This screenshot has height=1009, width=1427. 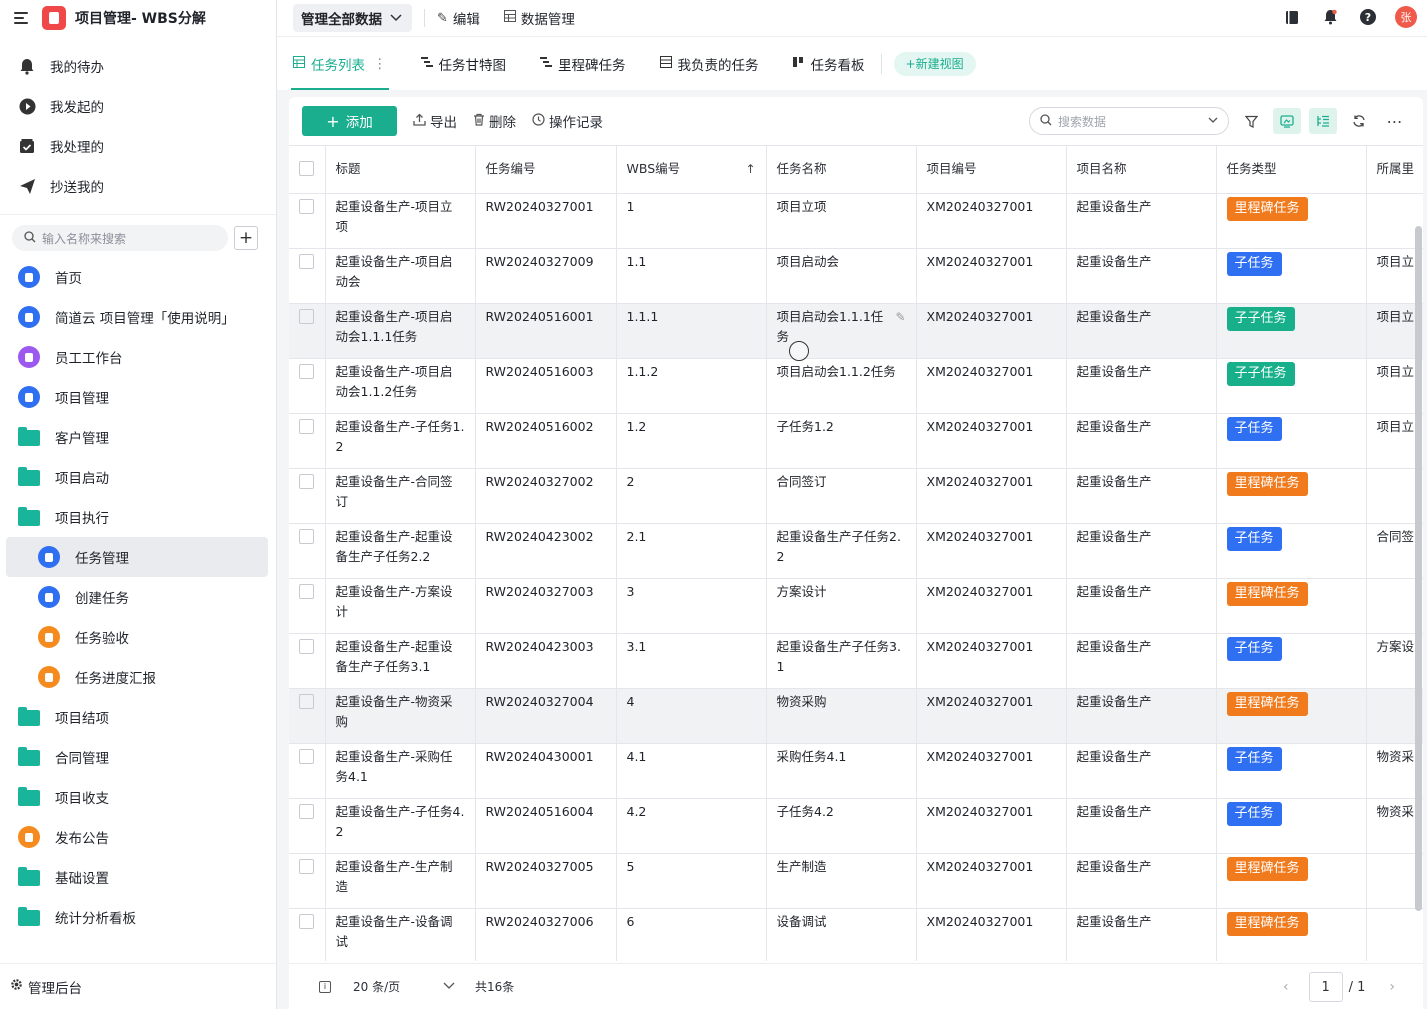 I want to click on refresh-icon, so click(x=1359, y=121).